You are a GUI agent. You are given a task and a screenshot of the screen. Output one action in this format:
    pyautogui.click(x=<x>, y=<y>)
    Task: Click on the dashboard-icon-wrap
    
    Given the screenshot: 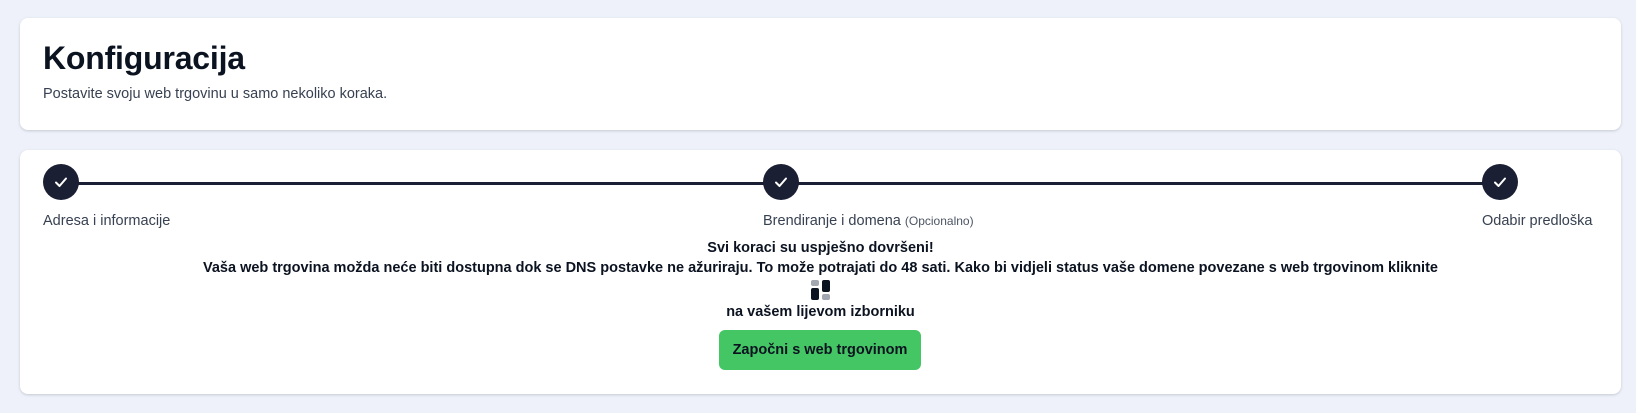 What is the action you would take?
    pyautogui.click(x=820, y=291)
    